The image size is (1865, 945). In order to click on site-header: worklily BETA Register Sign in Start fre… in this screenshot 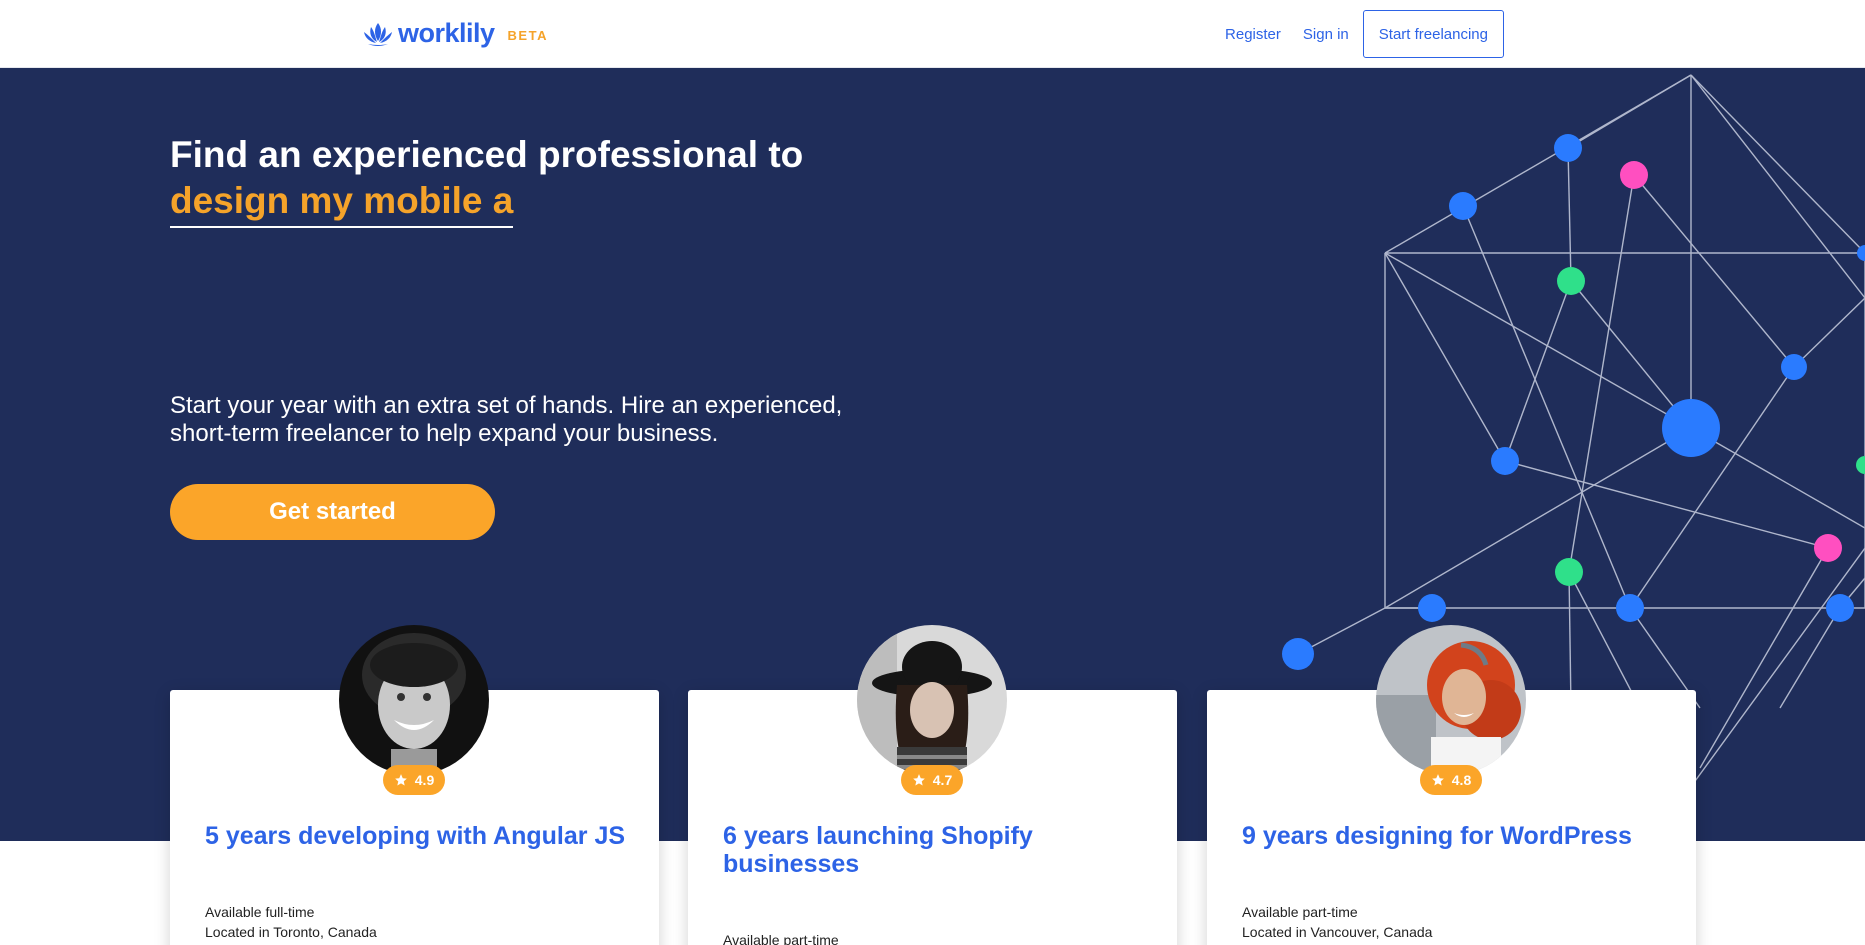, I will do `click(932, 34)`.